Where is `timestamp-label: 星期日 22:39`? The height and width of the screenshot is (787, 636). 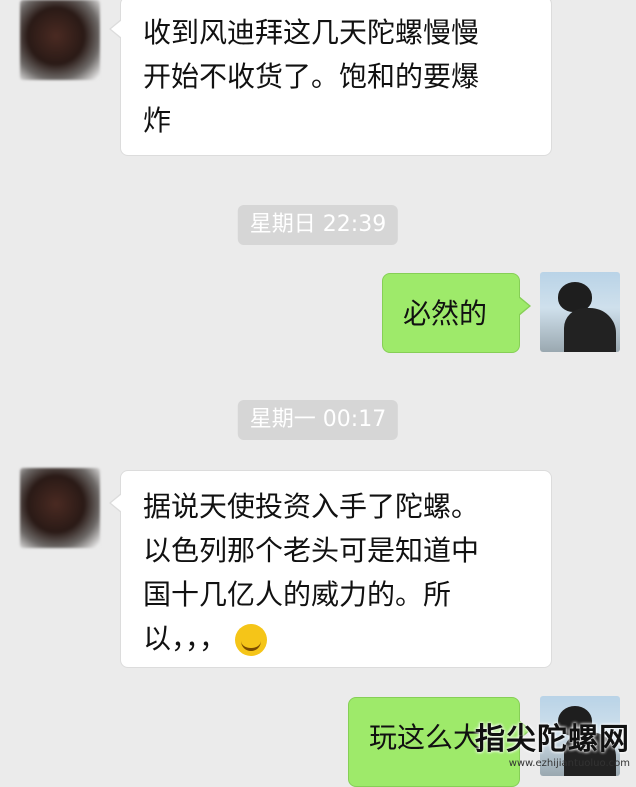
timestamp-label: 星期日 22:39 is located at coordinates (318, 225).